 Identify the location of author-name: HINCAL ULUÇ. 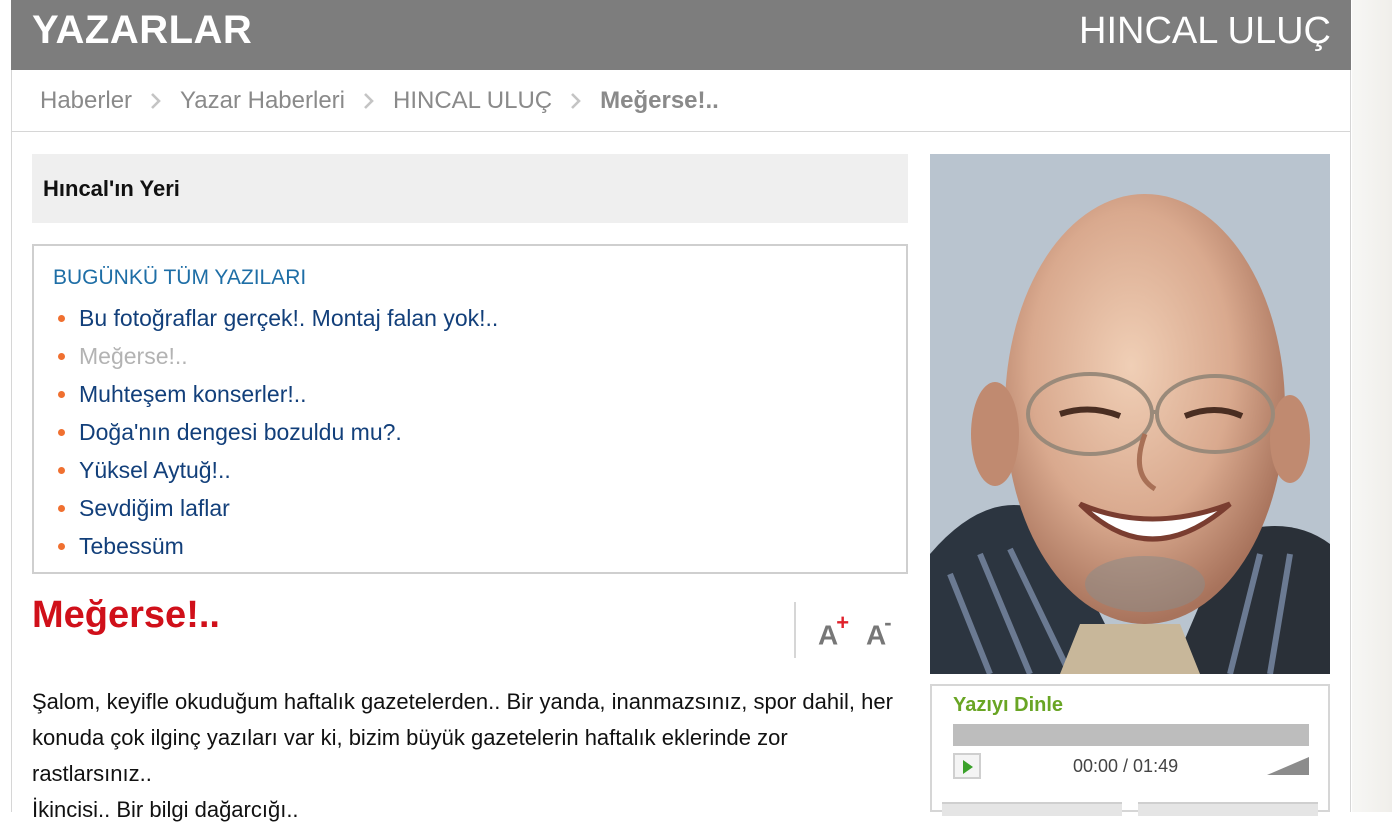
(1205, 31).